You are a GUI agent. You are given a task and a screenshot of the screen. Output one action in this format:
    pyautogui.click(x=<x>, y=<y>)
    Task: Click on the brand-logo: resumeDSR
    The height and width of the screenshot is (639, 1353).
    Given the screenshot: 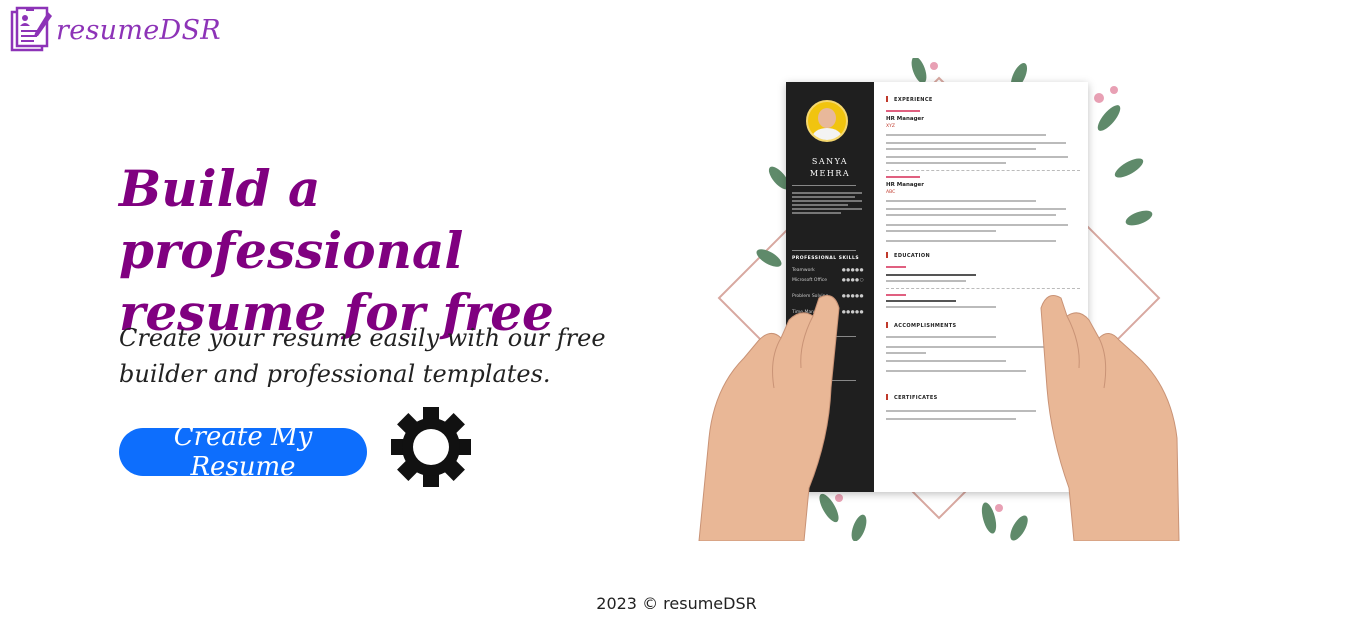 What is the action you would take?
    pyautogui.click(x=115, y=30)
    